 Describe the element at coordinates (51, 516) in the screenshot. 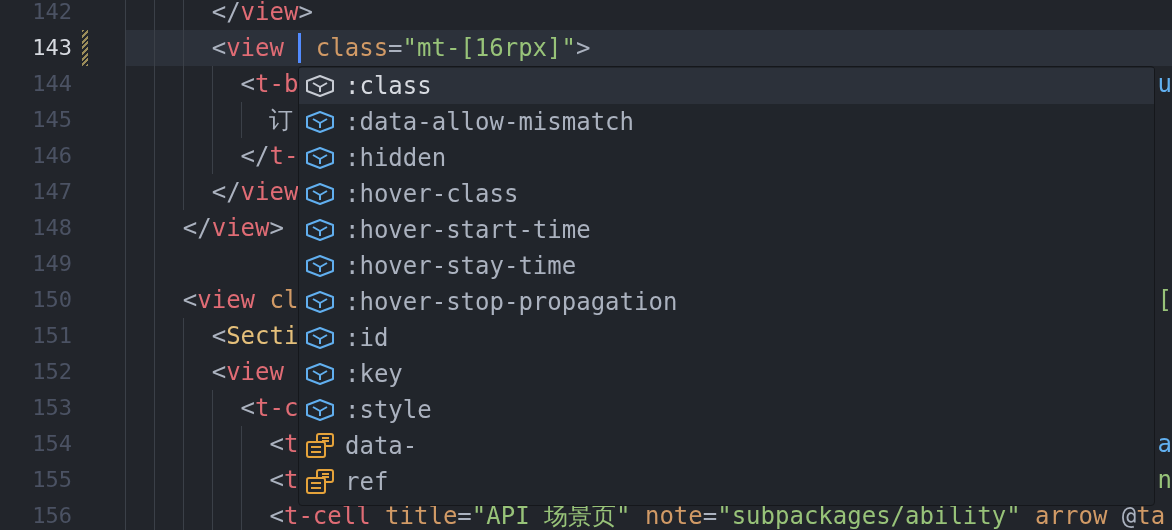

I see `line-number: 156` at that location.